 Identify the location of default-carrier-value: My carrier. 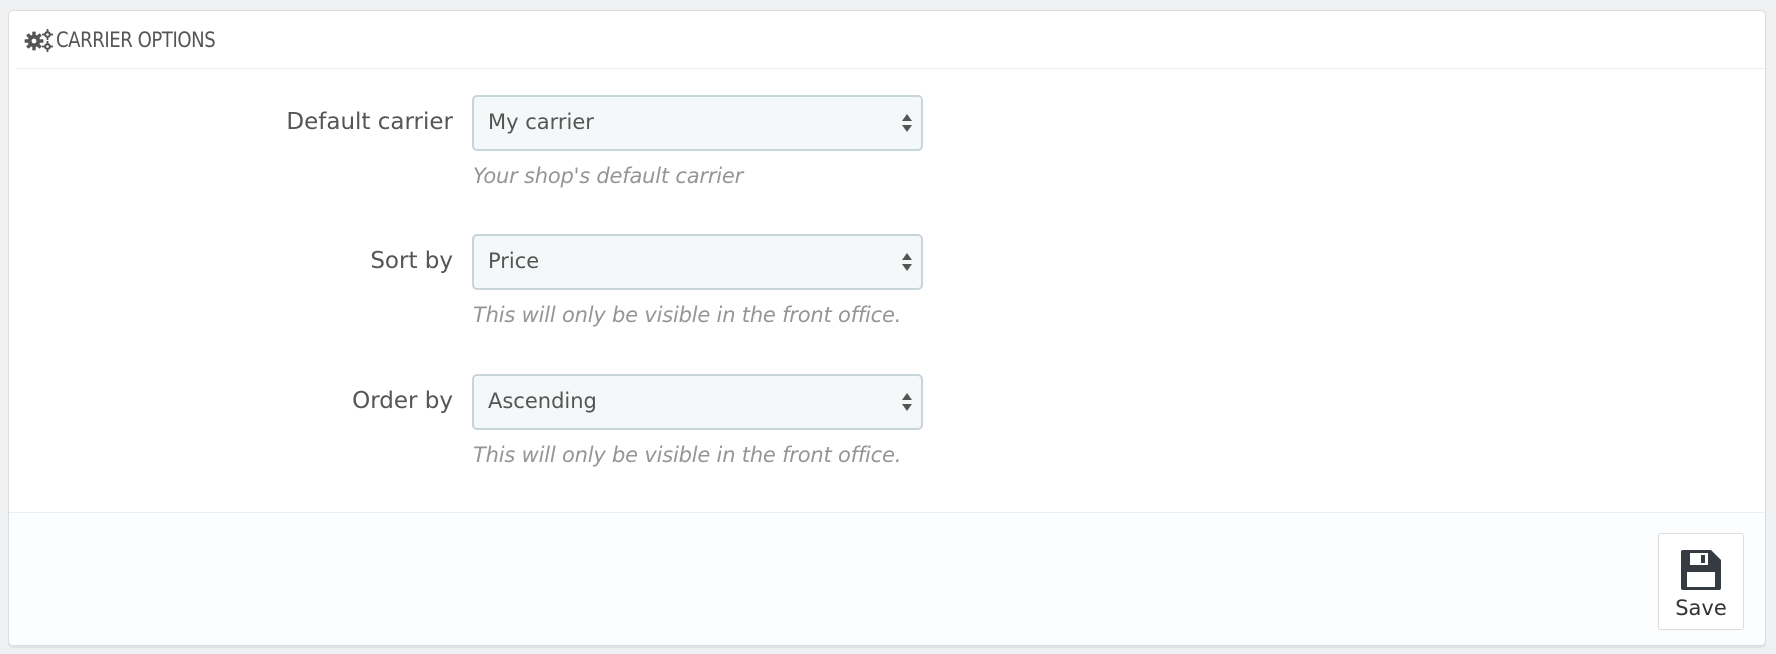
(541, 122).